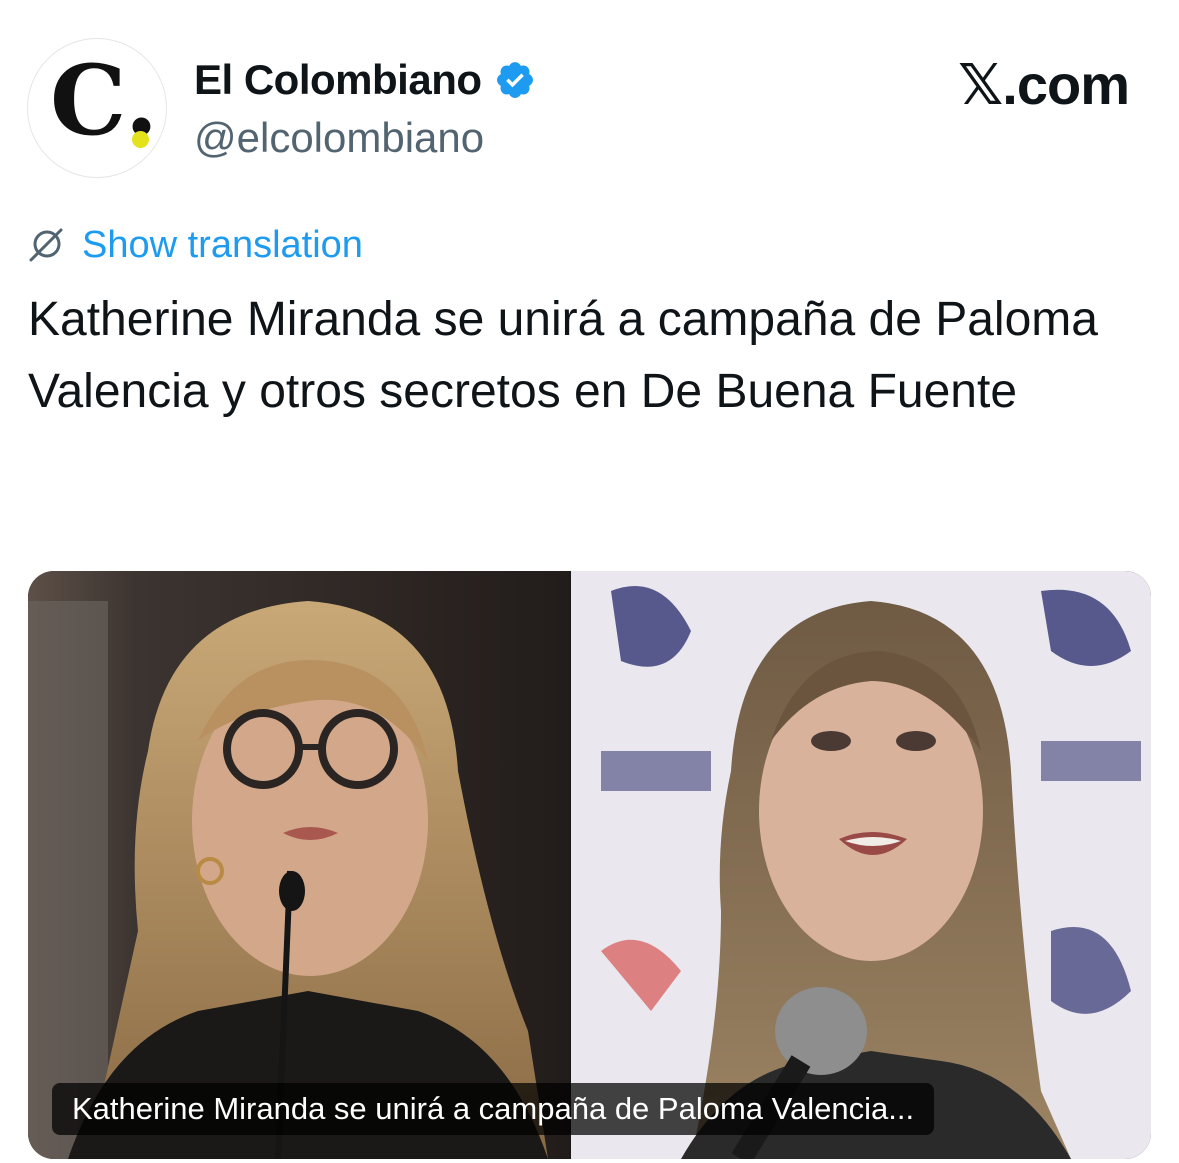 The height and width of the screenshot is (1163, 1179). Describe the element at coordinates (222, 245) in the screenshot. I see `show-translation-link: Show translation` at that location.